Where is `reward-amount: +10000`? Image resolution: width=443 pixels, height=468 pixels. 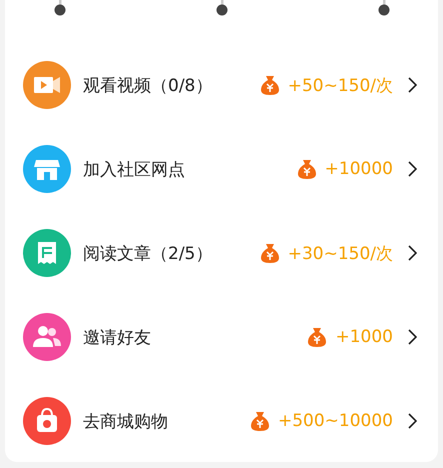 reward-amount: +10000 is located at coordinates (358, 169).